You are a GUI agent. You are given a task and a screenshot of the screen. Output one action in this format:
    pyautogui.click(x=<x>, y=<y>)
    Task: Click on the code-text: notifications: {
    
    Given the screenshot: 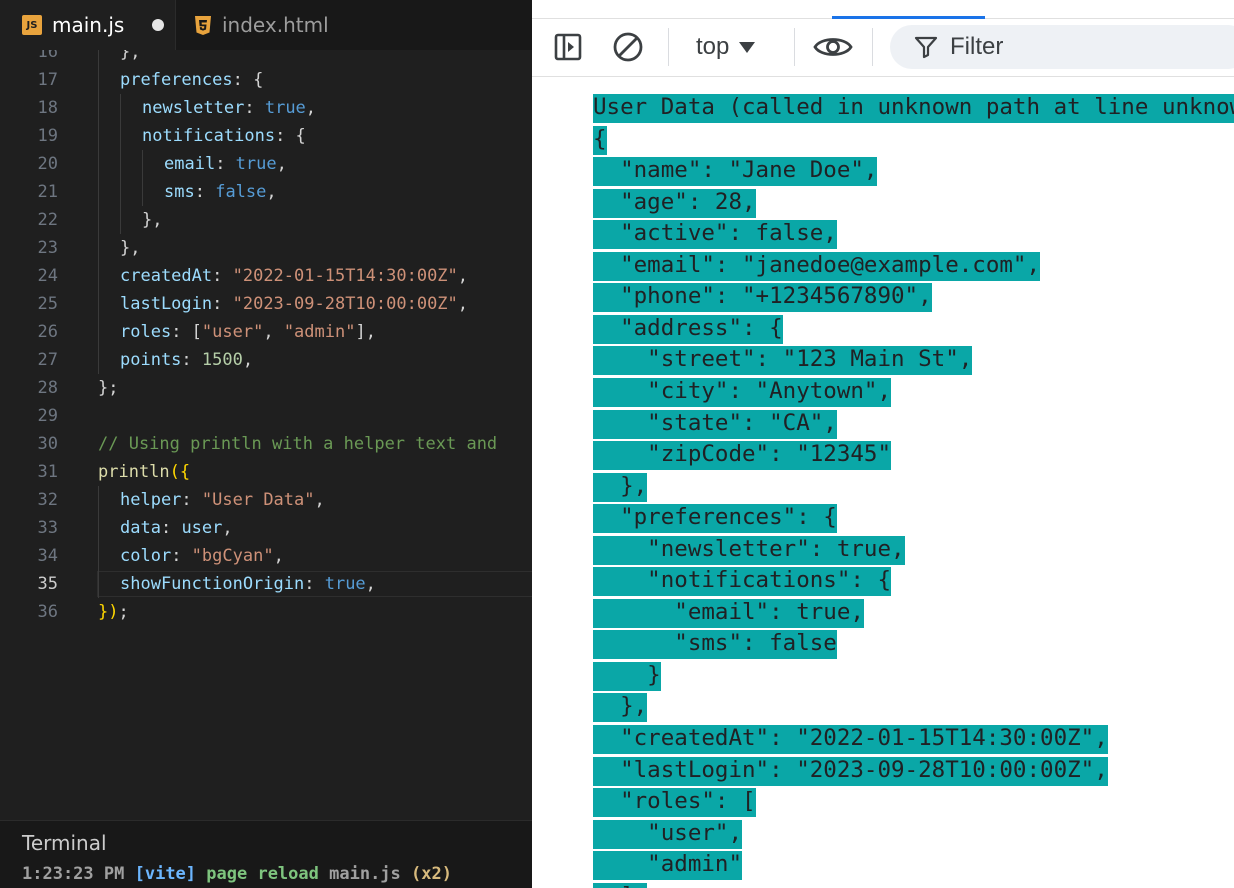 What is the action you would take?
    pyautogui.click(x=224, y=136)
    